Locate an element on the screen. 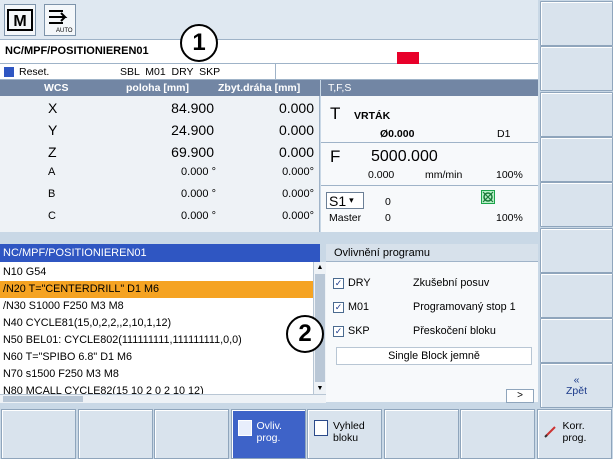  axis-name: X is located at coordinates (53, 108).